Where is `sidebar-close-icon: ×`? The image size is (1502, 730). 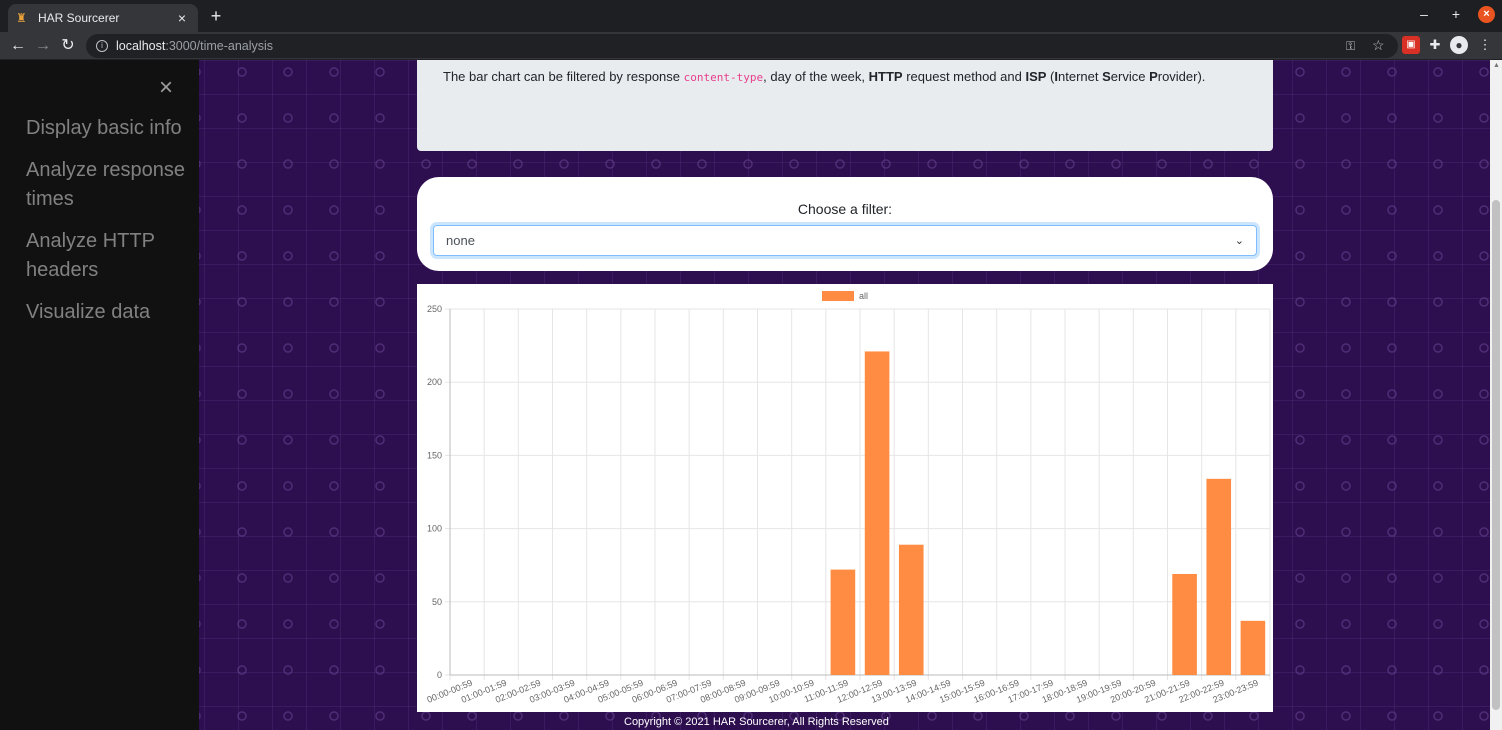
sidebar-close-icon: × is located at coordinates (166, 88).